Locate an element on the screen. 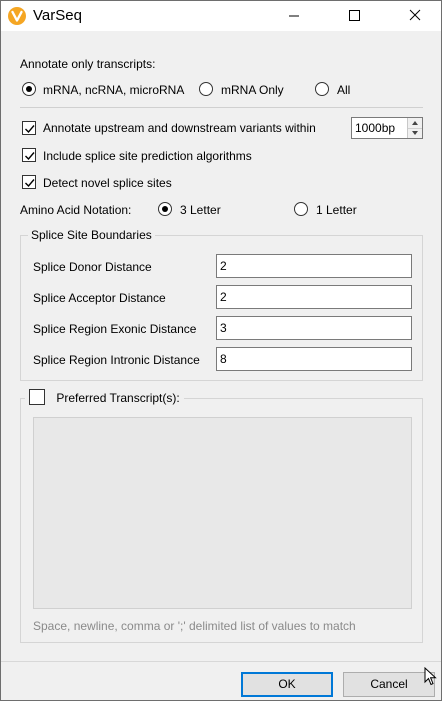 The height and width of the screenshot is (701, 442). splice-acceptor-field: 2 is located at coordinates (314, 297).